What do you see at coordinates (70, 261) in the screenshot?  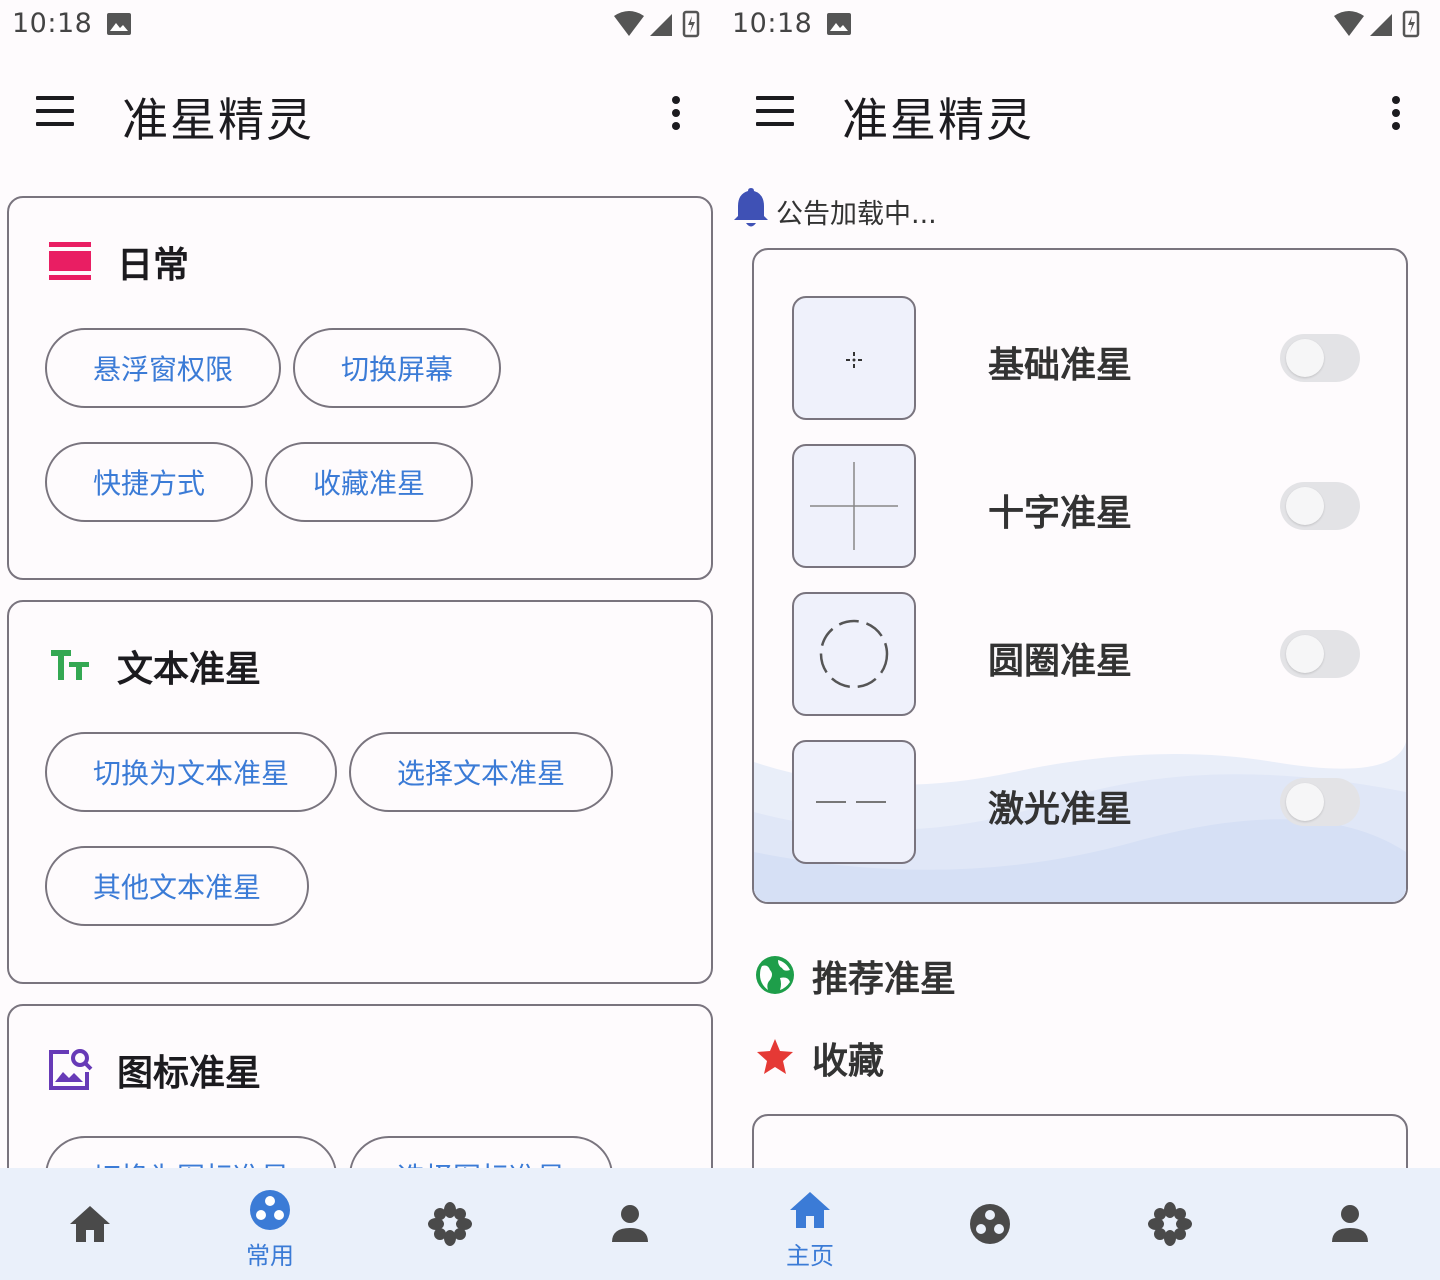 I see `view-agenda-icon` at bounding box center [70, 261].